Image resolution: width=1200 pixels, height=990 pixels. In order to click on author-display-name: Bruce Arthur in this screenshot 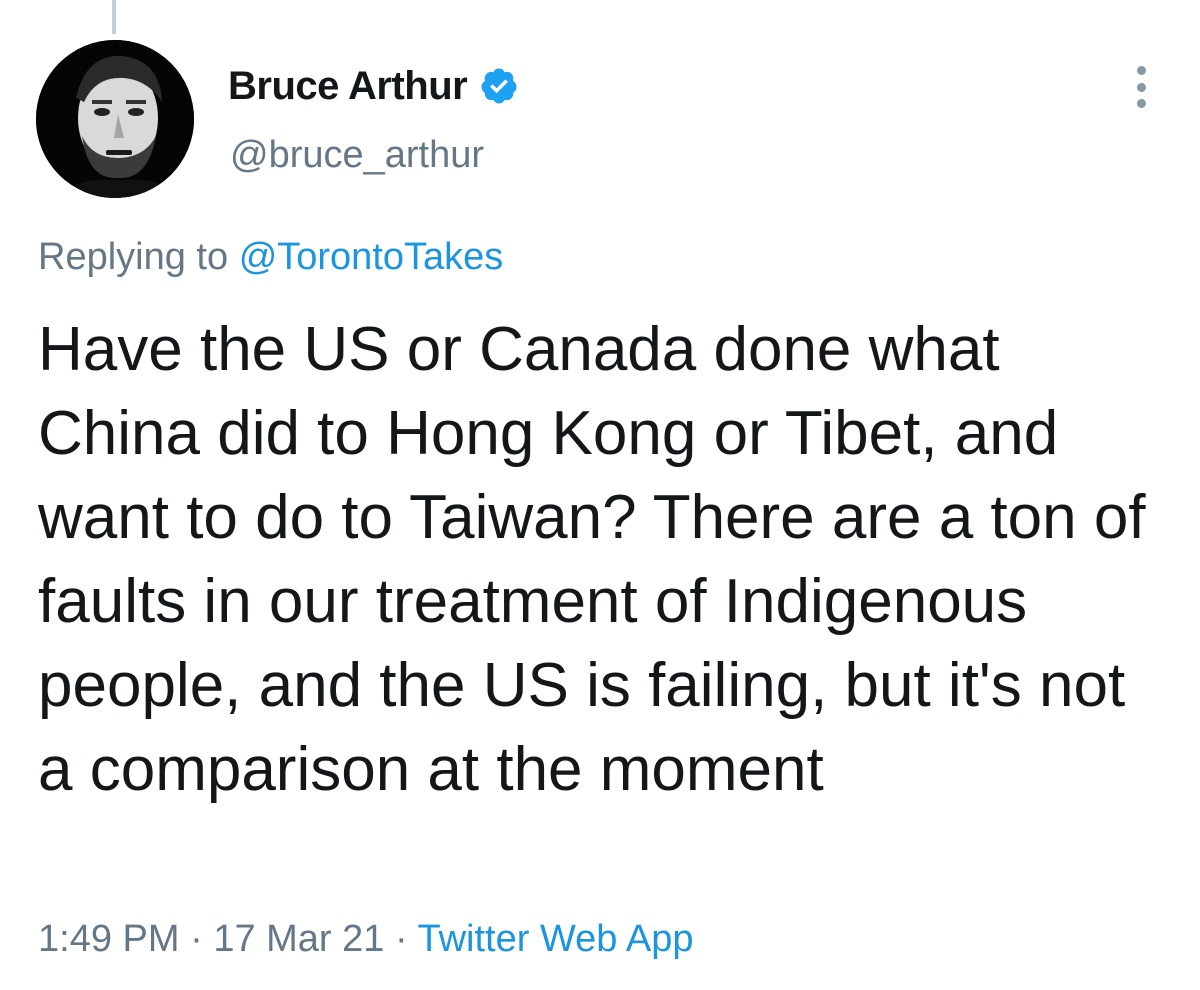, I will do `click(348, 86)`.